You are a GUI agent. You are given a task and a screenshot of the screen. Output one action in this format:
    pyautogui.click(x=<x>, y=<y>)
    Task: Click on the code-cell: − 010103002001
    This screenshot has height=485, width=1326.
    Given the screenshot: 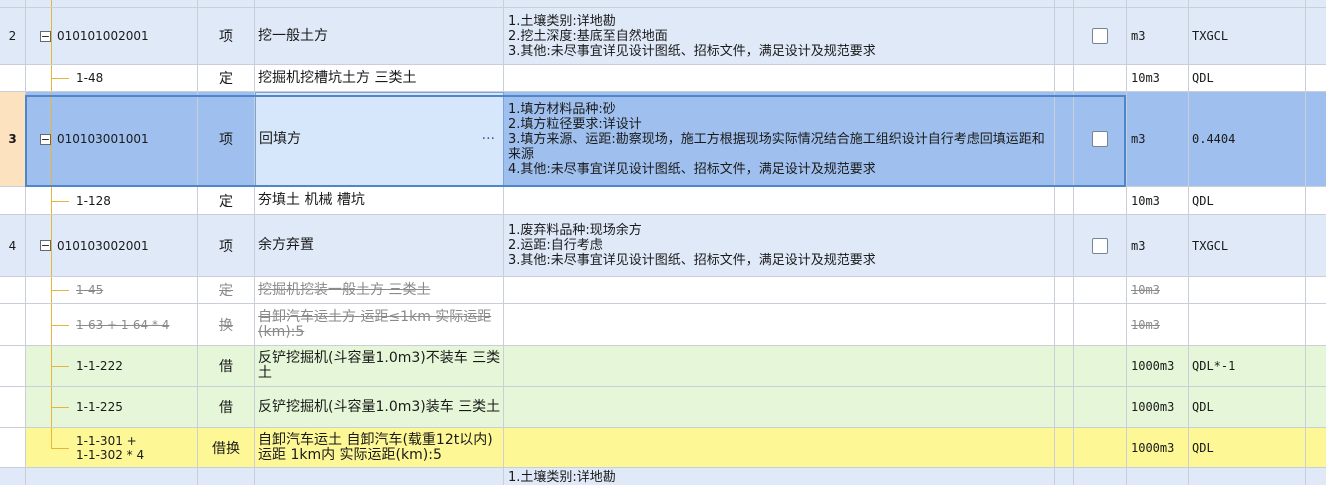 What is the action you would take?
    pyautogui.click(x=112, y=245)
    